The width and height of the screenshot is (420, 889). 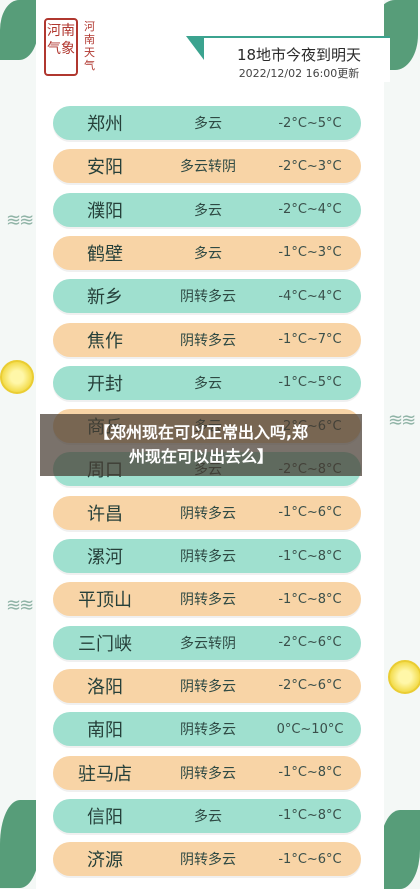 I want to click on city-name: 鹤壁, so click(x=105, y=254).